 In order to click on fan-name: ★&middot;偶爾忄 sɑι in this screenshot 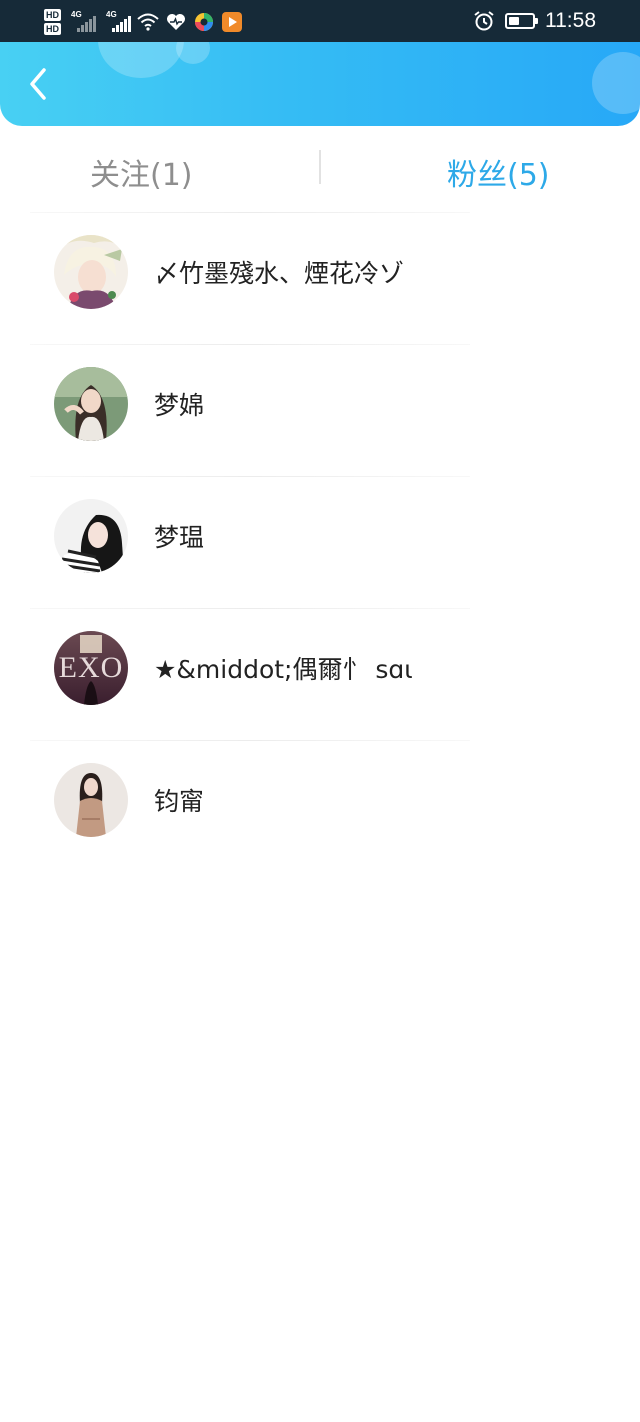, I will do `click(283, 668)`.